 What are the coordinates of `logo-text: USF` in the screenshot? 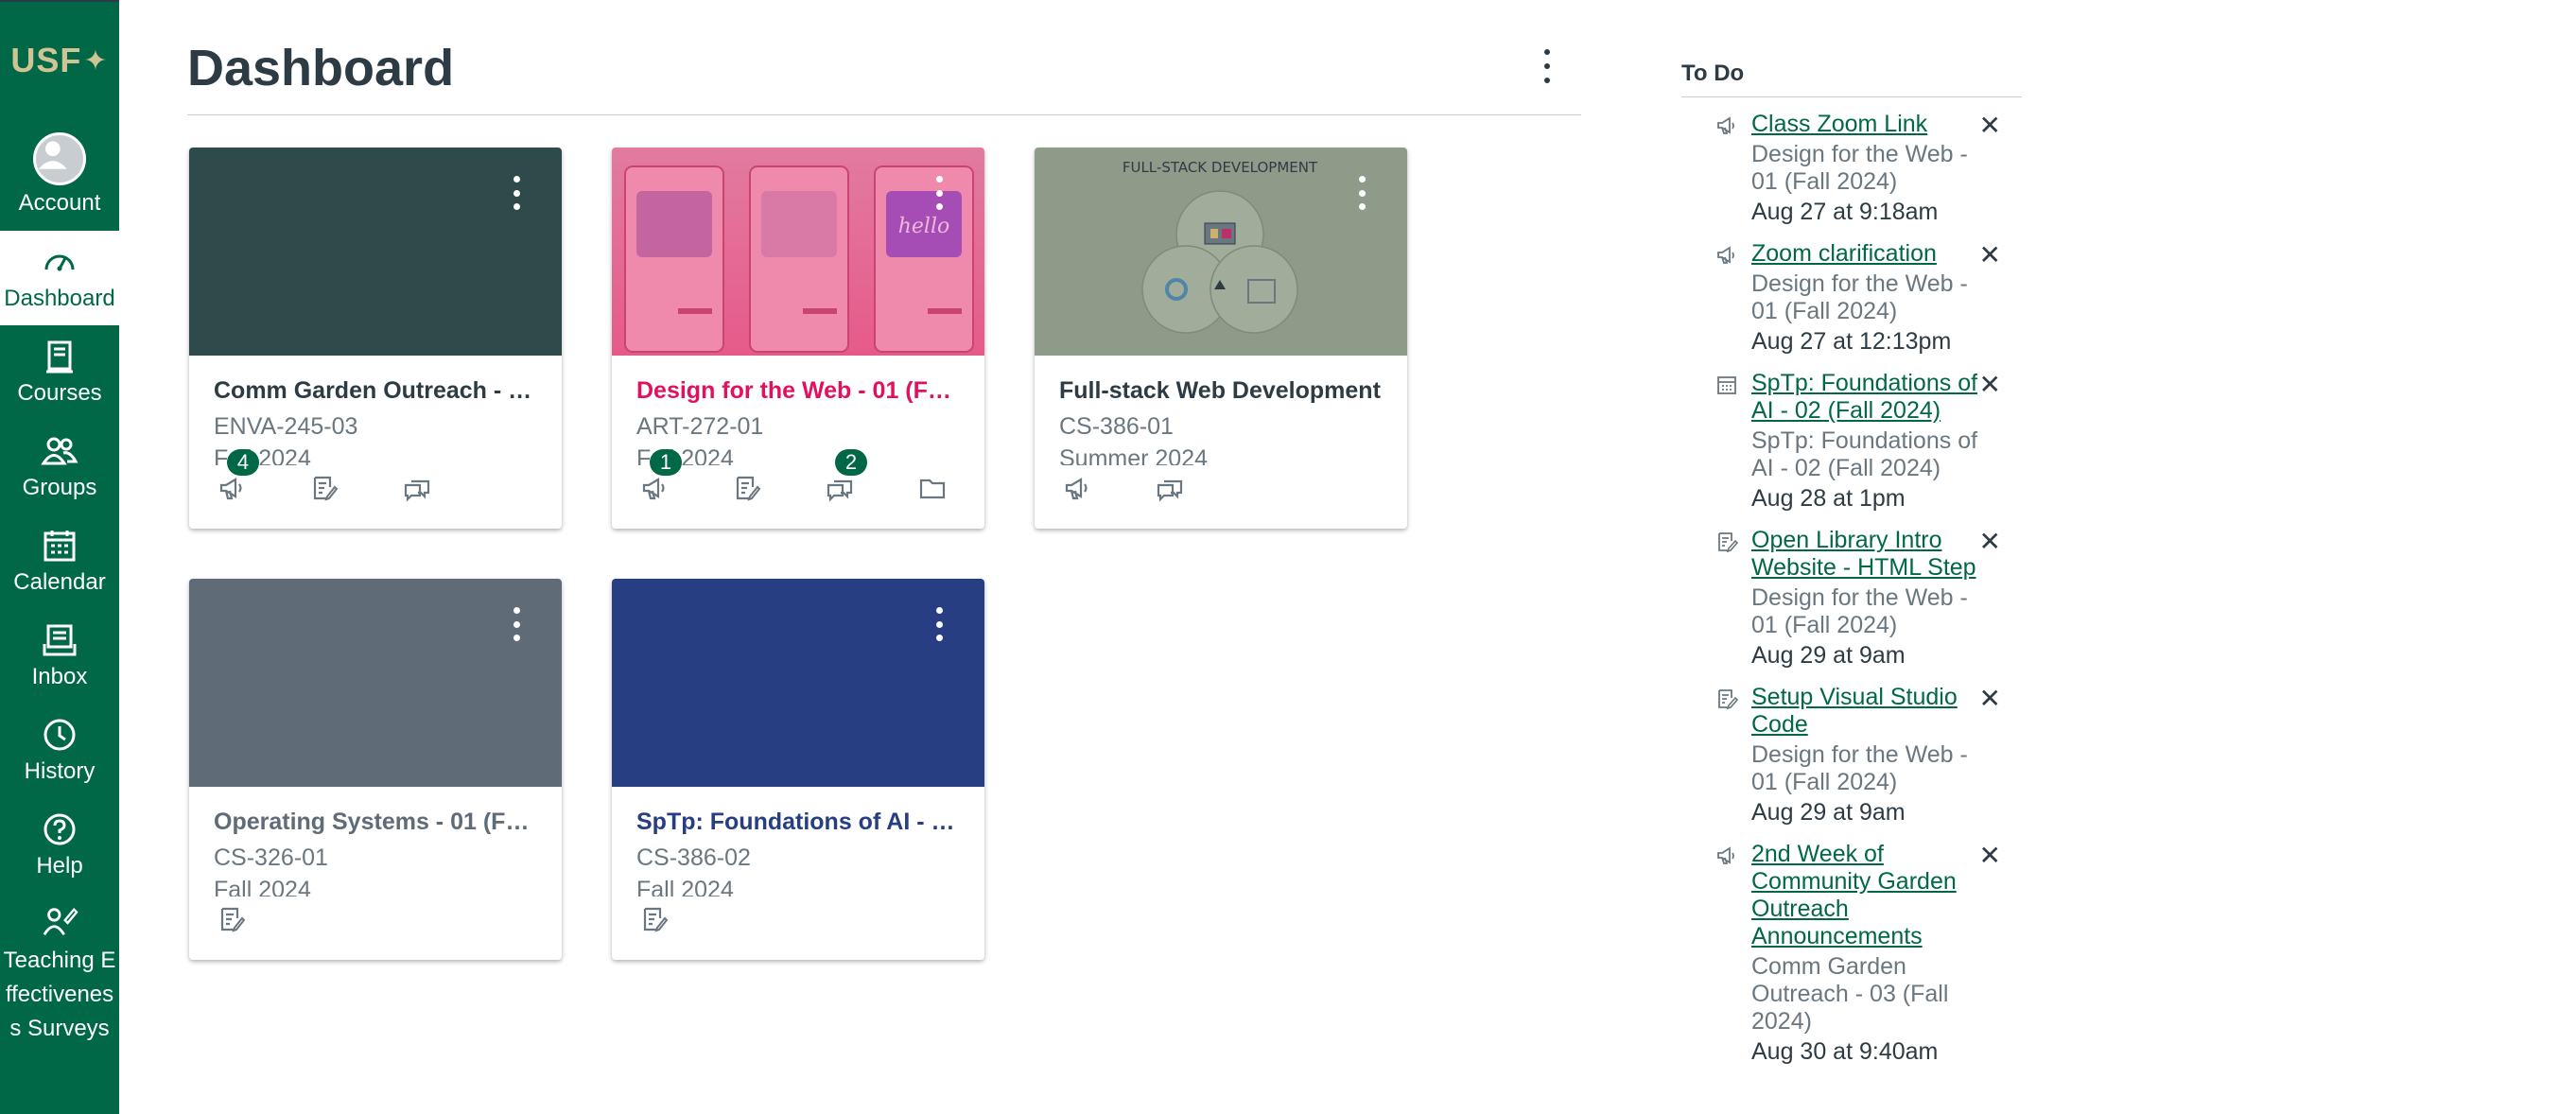 It's located at (46, 60).